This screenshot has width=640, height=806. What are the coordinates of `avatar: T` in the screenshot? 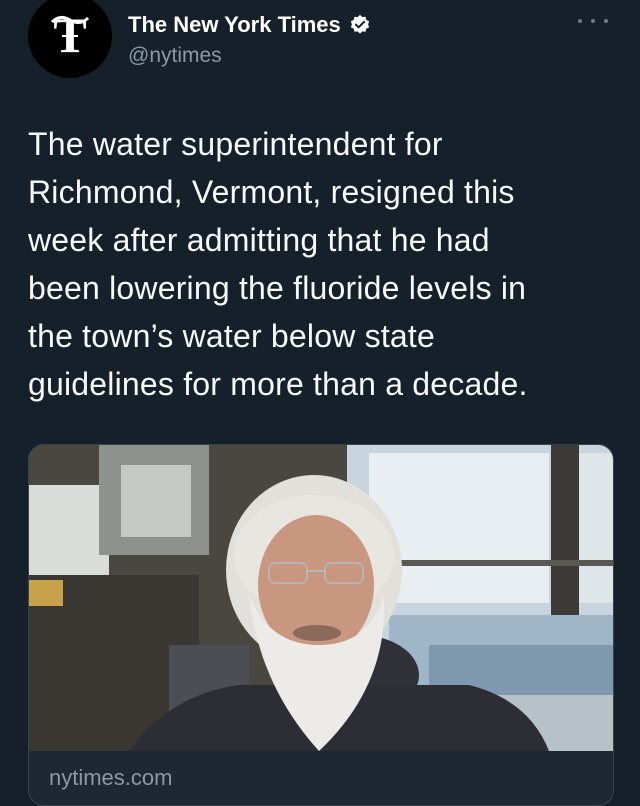 It's located at (70, 39).